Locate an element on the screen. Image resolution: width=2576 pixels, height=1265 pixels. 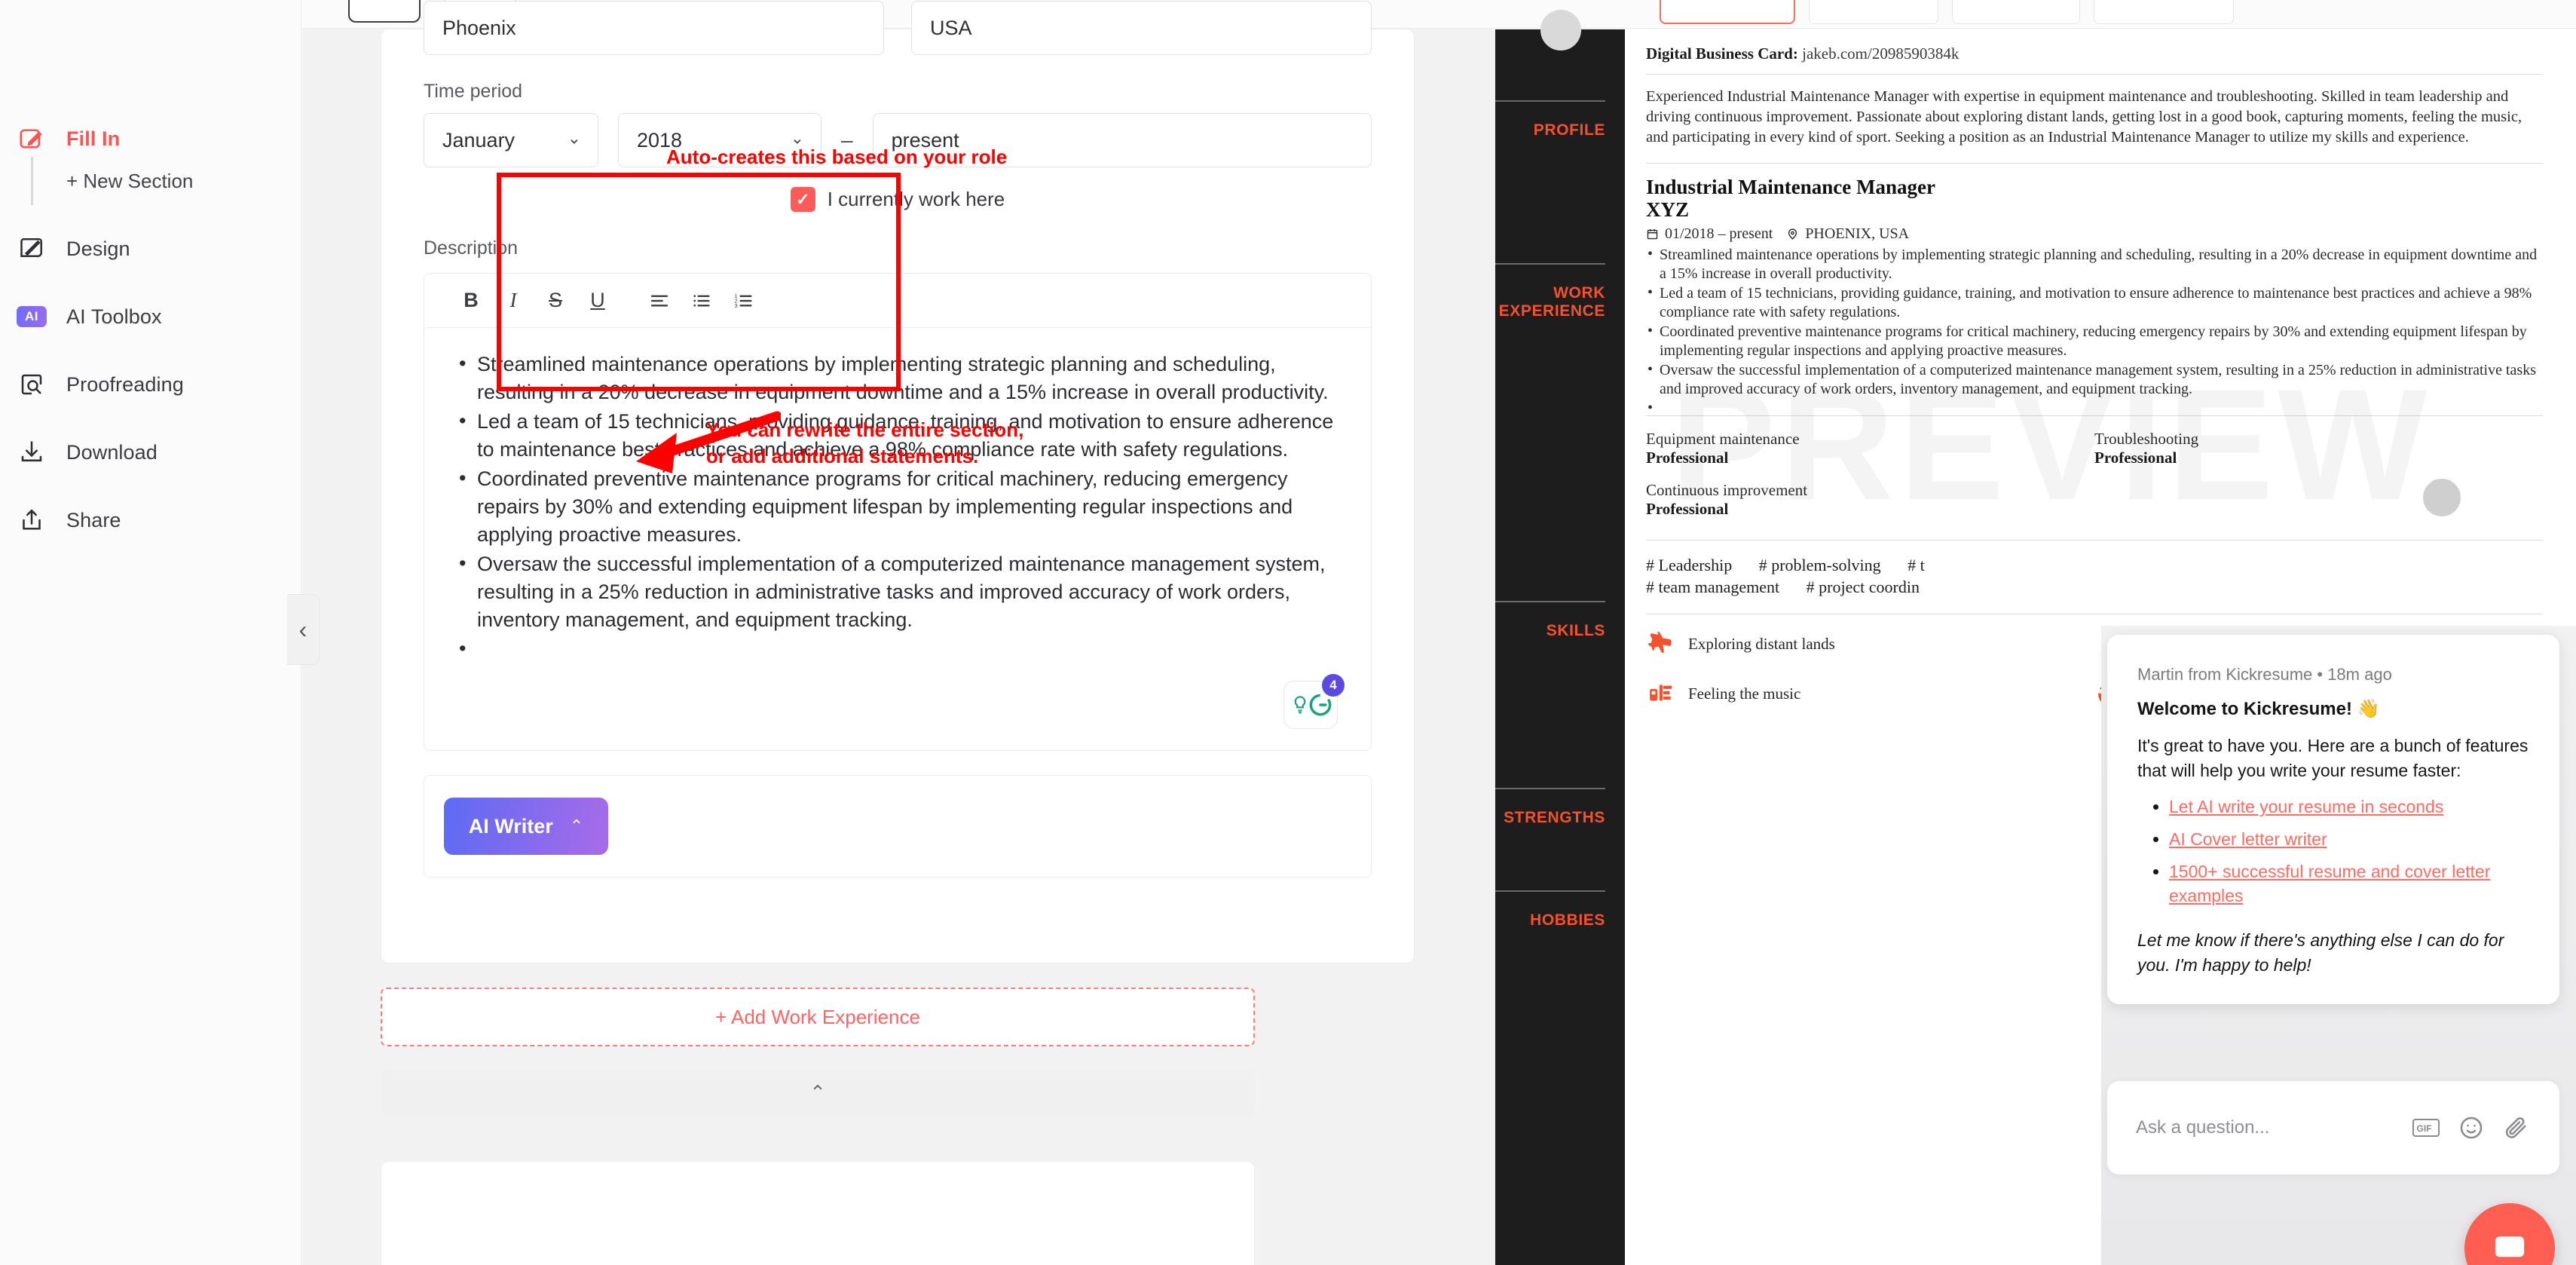
preview-topbar is located at coordinates (2035, 14).